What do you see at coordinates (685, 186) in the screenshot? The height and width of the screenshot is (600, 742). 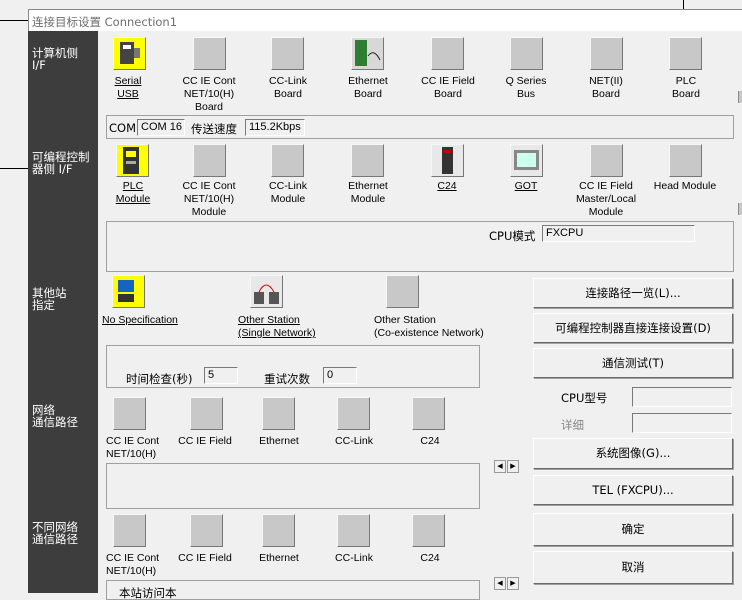 I see `plc-if-label-head-module: Head Module` at bounding box center [685, 186].